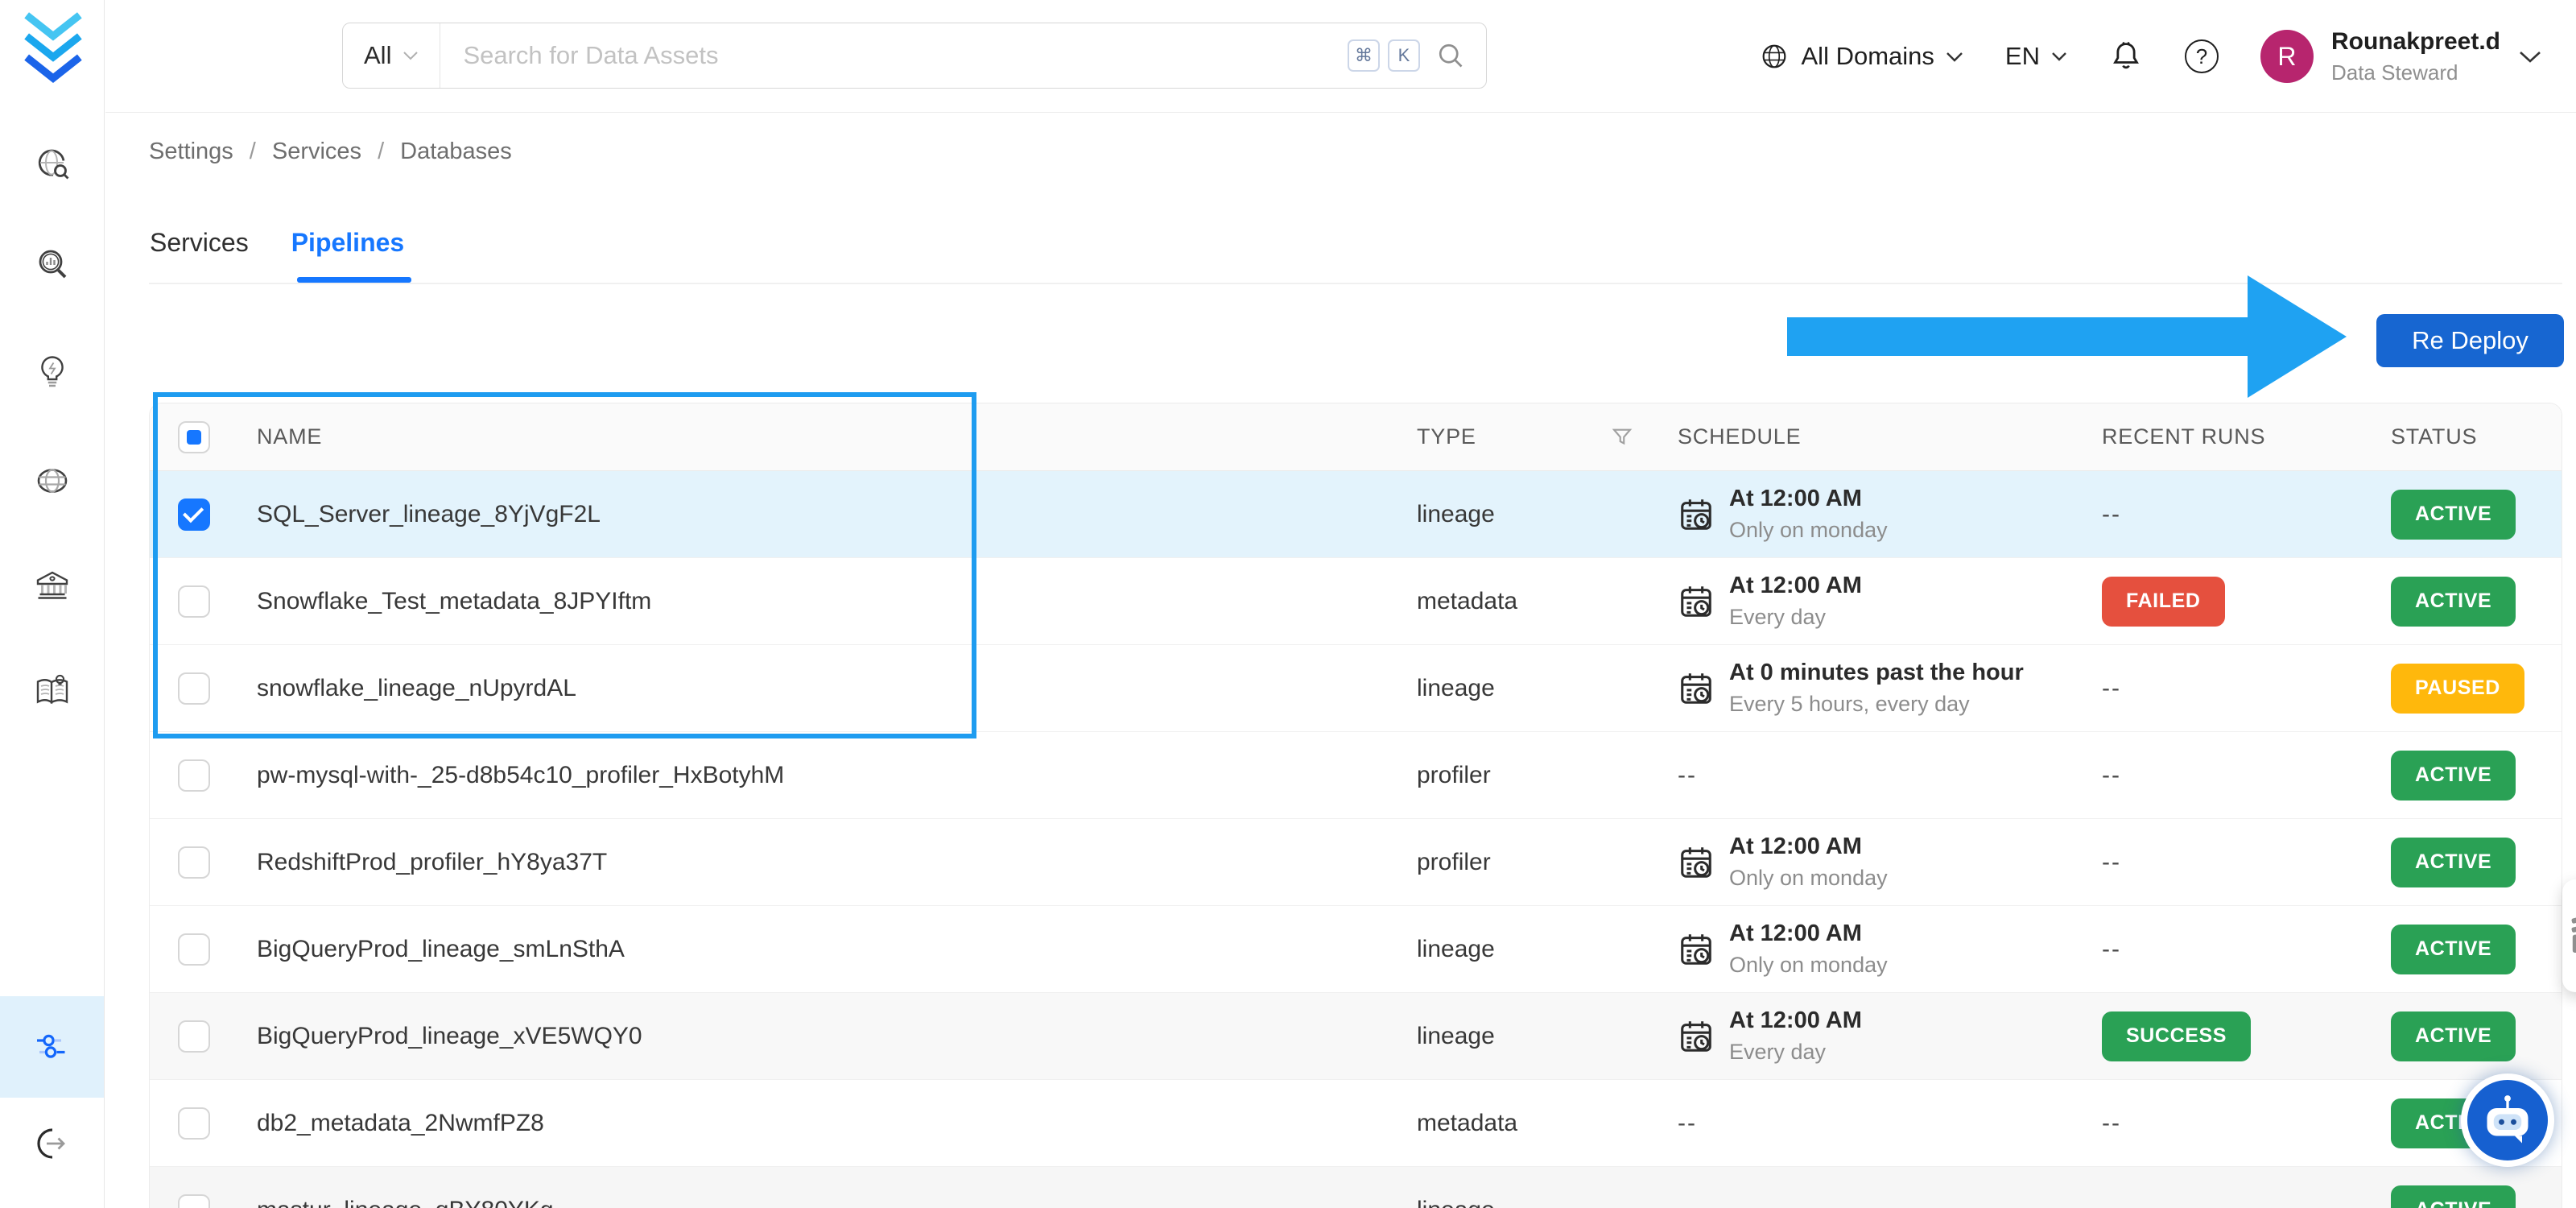 The image size is (2576, 1208). What do you see at coordinates (1867, 56) in the screenshot?
I see `domains-label: All Domains` at bounding box center [1867, 56].